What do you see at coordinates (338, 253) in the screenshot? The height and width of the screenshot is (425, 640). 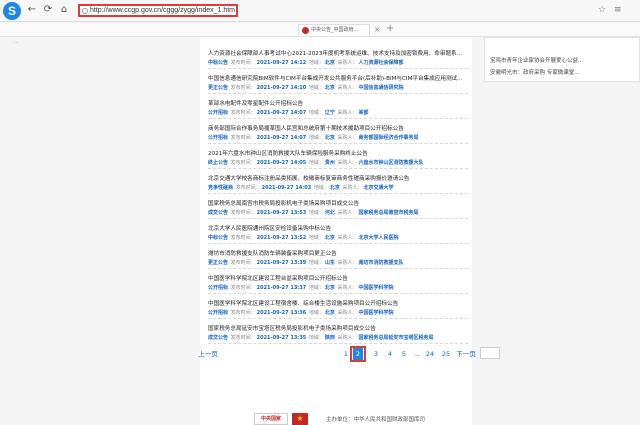 I see `announcement-title-link: 潍坊市消防救援支队消防车辆装备采购项目更正公告` at bounding box center [338, 253].